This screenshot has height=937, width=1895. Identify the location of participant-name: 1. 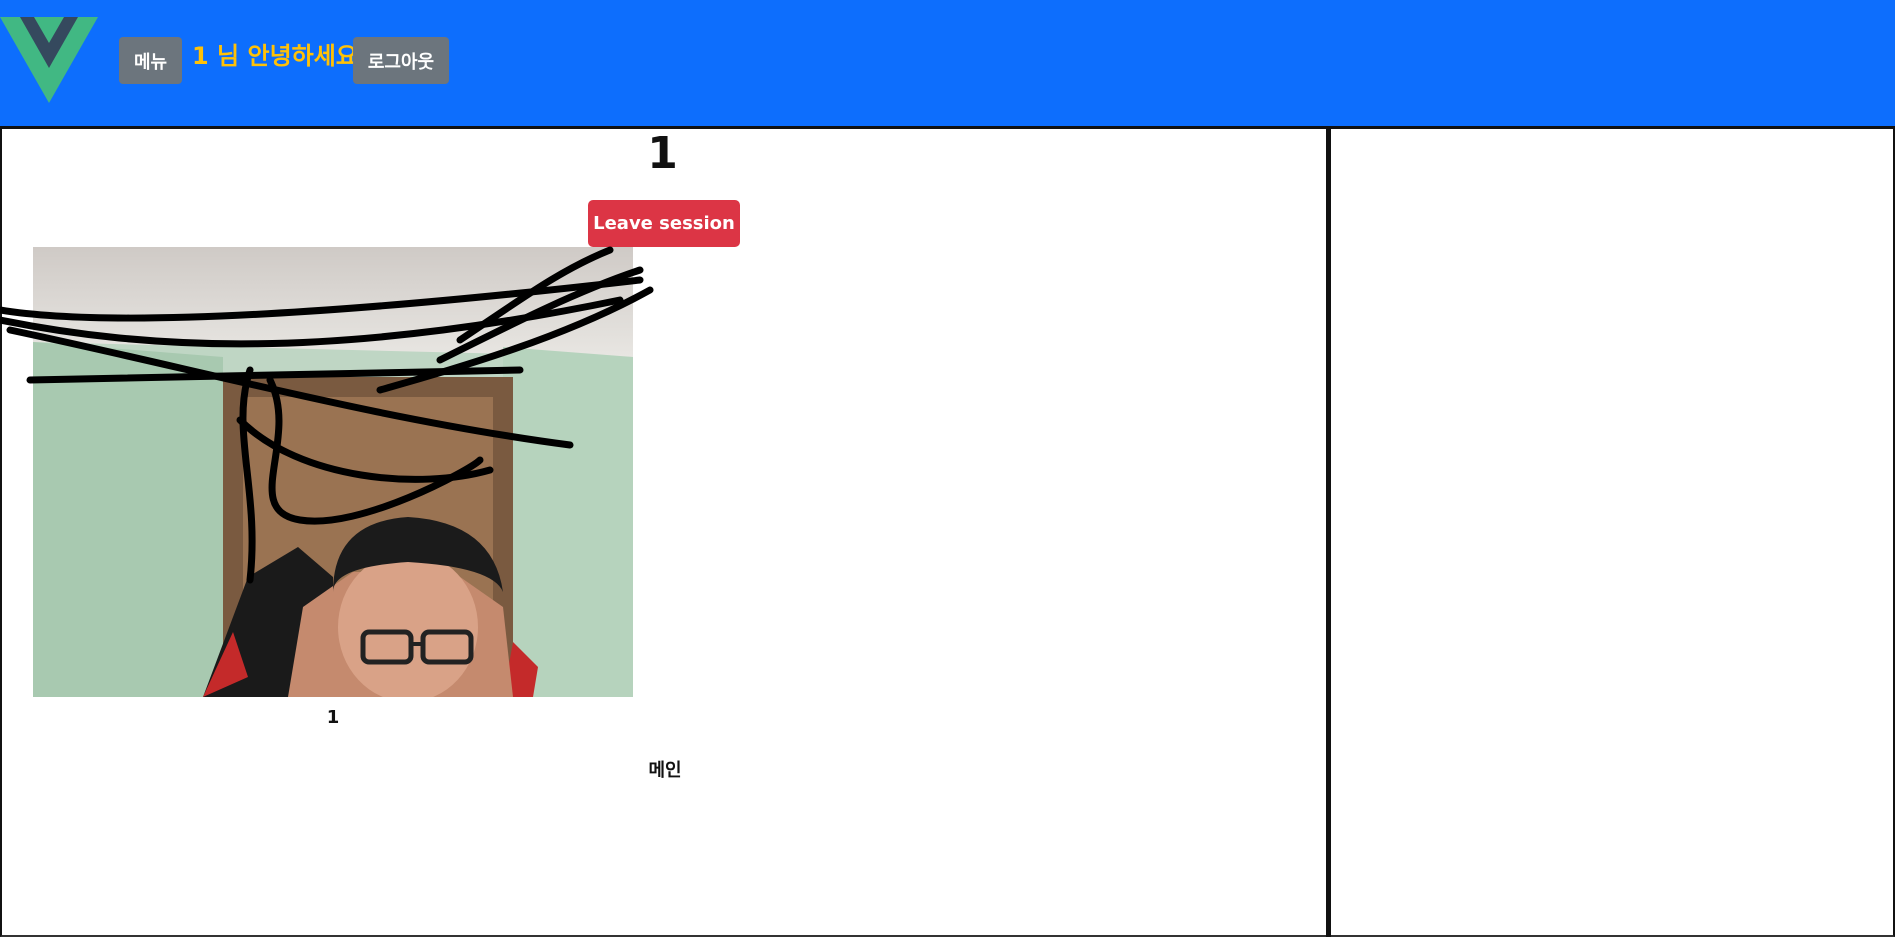
(333, 717).